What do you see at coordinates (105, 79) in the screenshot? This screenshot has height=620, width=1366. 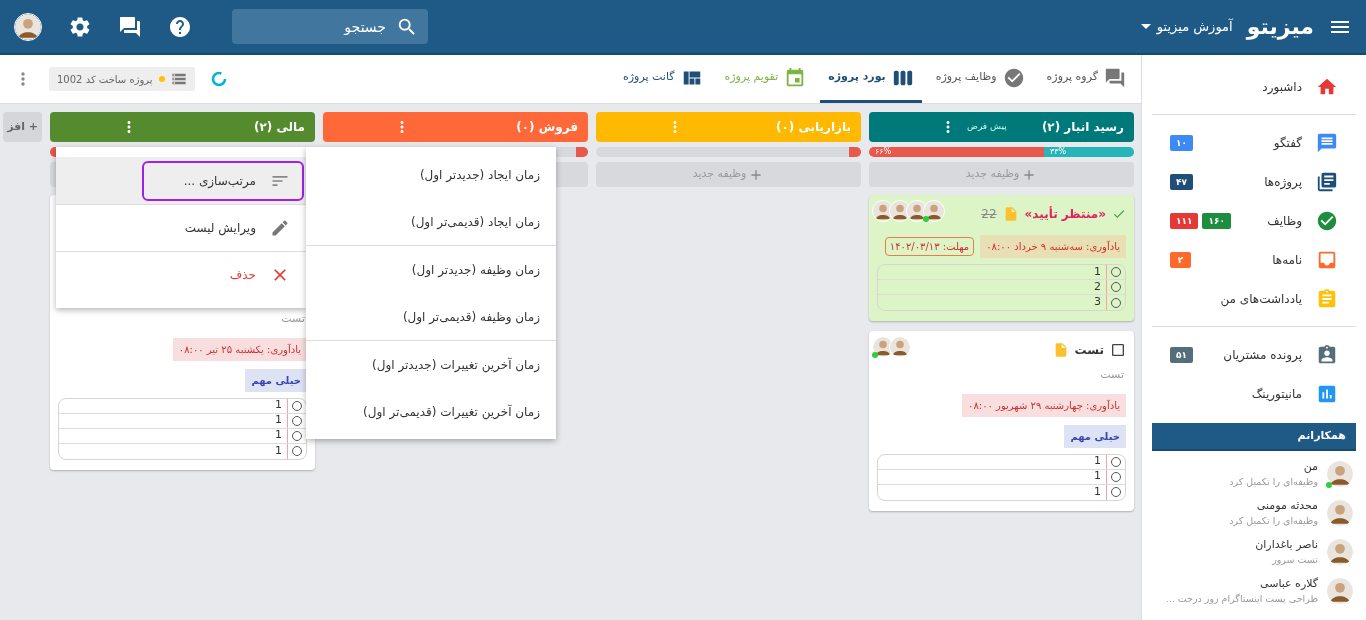 I see `project-name: پروژه ساخت کد 1002` at bounding box center [105, 79].